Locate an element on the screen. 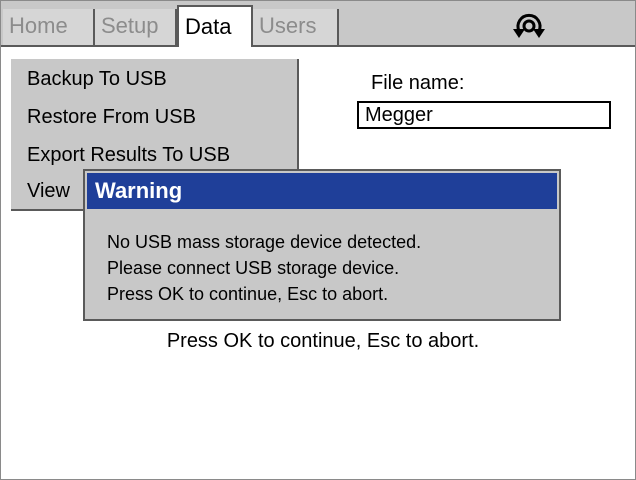 This screenshot has height=480, width=636. background-prompt: Press OK to continue, Esc to abort. is located at coordinates (318, 341).